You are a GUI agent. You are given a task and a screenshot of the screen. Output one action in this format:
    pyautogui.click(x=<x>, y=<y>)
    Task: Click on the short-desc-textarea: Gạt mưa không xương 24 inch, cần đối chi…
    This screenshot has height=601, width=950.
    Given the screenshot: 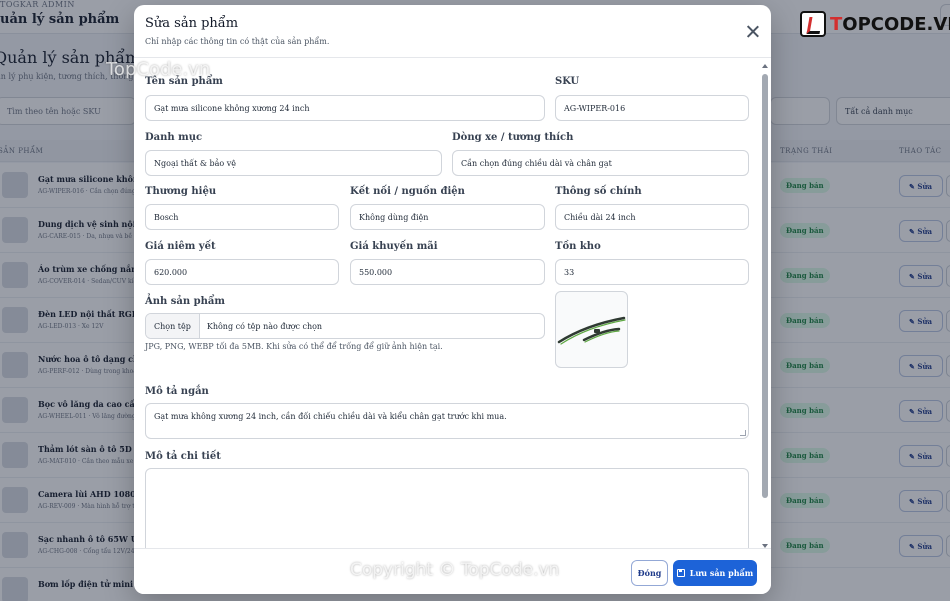 What is the action you would take?
    pyautogui.click(x=447, y=421)
    